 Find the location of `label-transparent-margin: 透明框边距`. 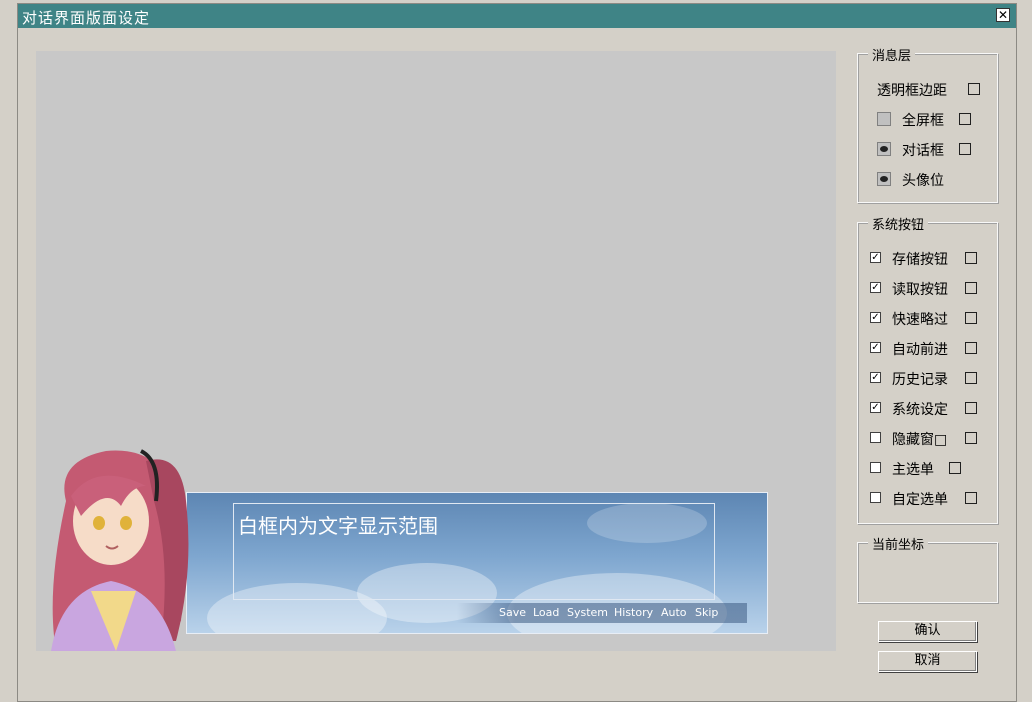

label-transparent-margin: 透明框边距 is located at coordinates (912, 91).